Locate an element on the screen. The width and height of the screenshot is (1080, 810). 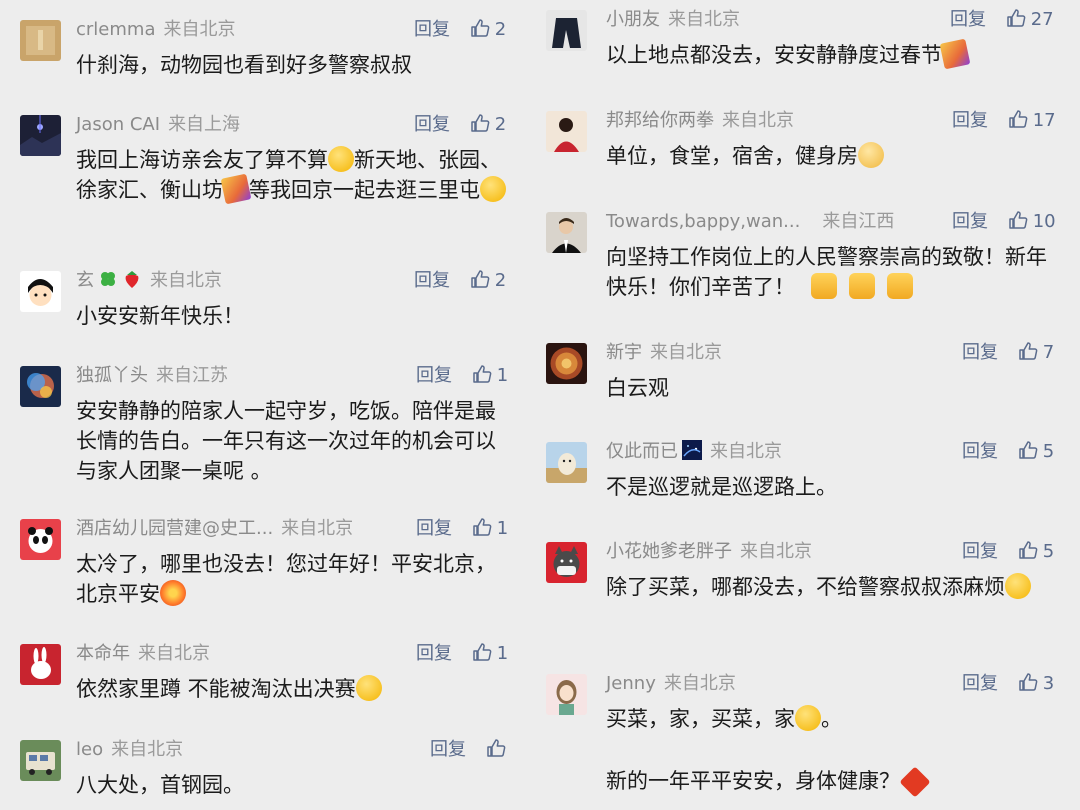
comment-text: 八大处，首钢园。 is located at coordinates (160, 785).